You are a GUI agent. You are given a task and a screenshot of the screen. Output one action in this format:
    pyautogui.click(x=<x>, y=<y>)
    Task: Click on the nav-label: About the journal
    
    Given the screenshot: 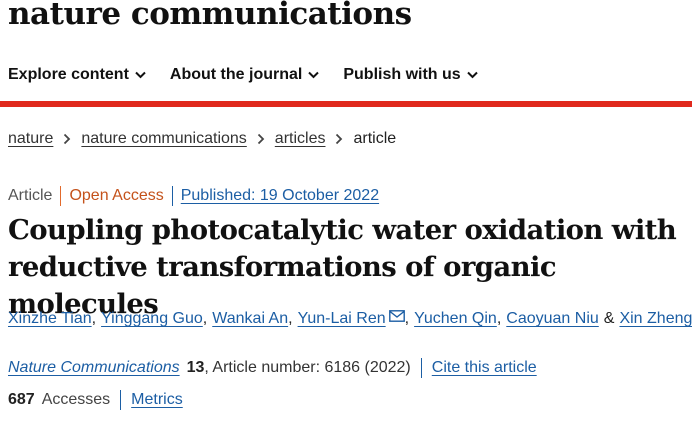 What is the action you would take?
    pyautogui.click(x=236, y=74)
    